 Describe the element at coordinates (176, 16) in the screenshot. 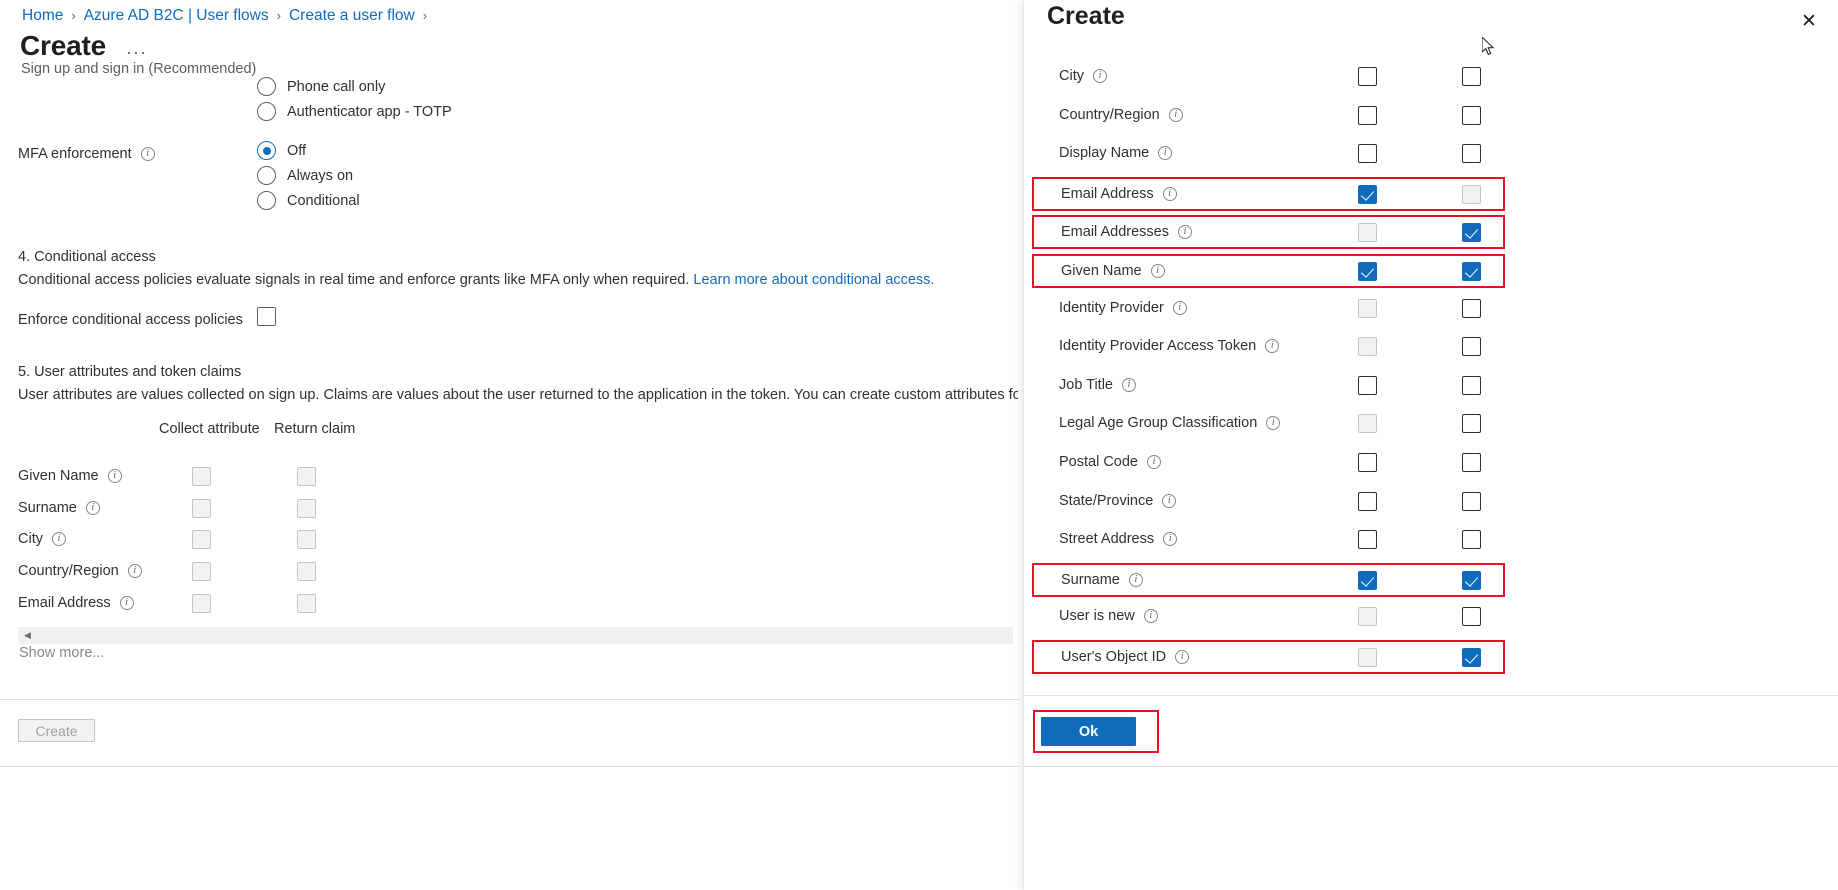

I see `breadcrumb-item-1: Azure AD B2C | User flows` at that location.